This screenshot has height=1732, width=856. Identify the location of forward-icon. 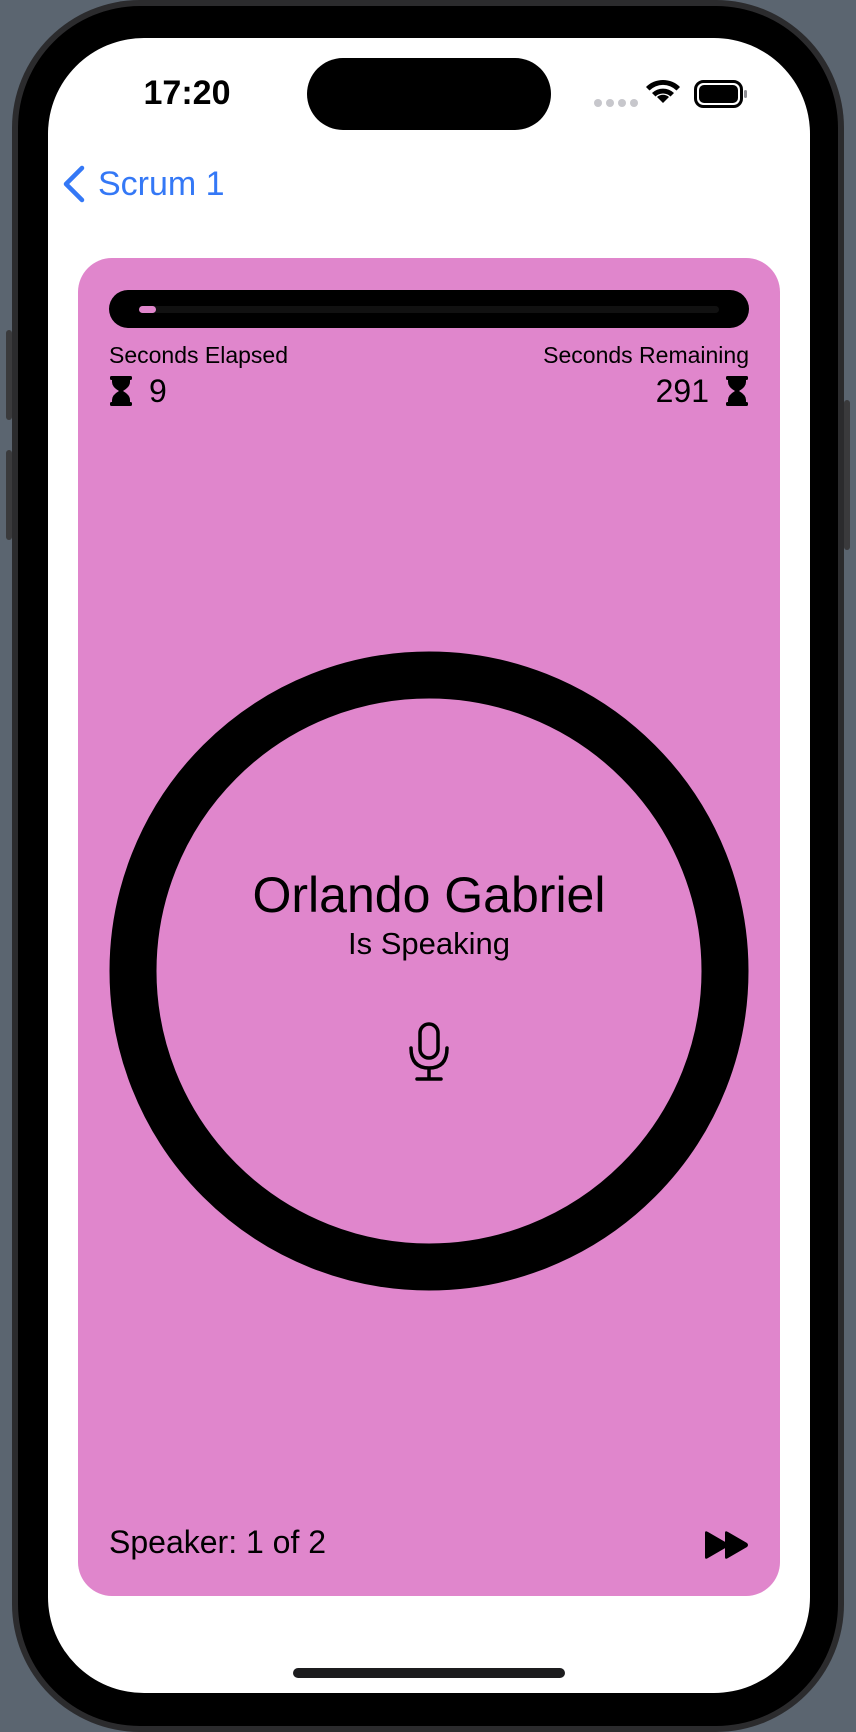
(726, 1545).